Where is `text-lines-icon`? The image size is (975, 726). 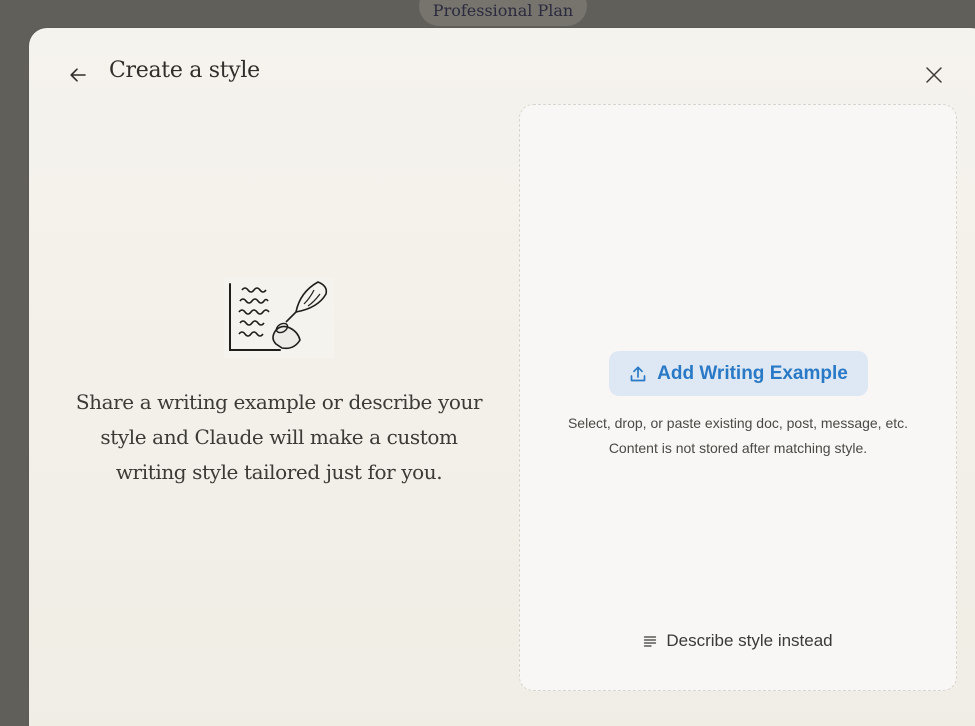
text-lines-icon is located at coordinates (650, 641).